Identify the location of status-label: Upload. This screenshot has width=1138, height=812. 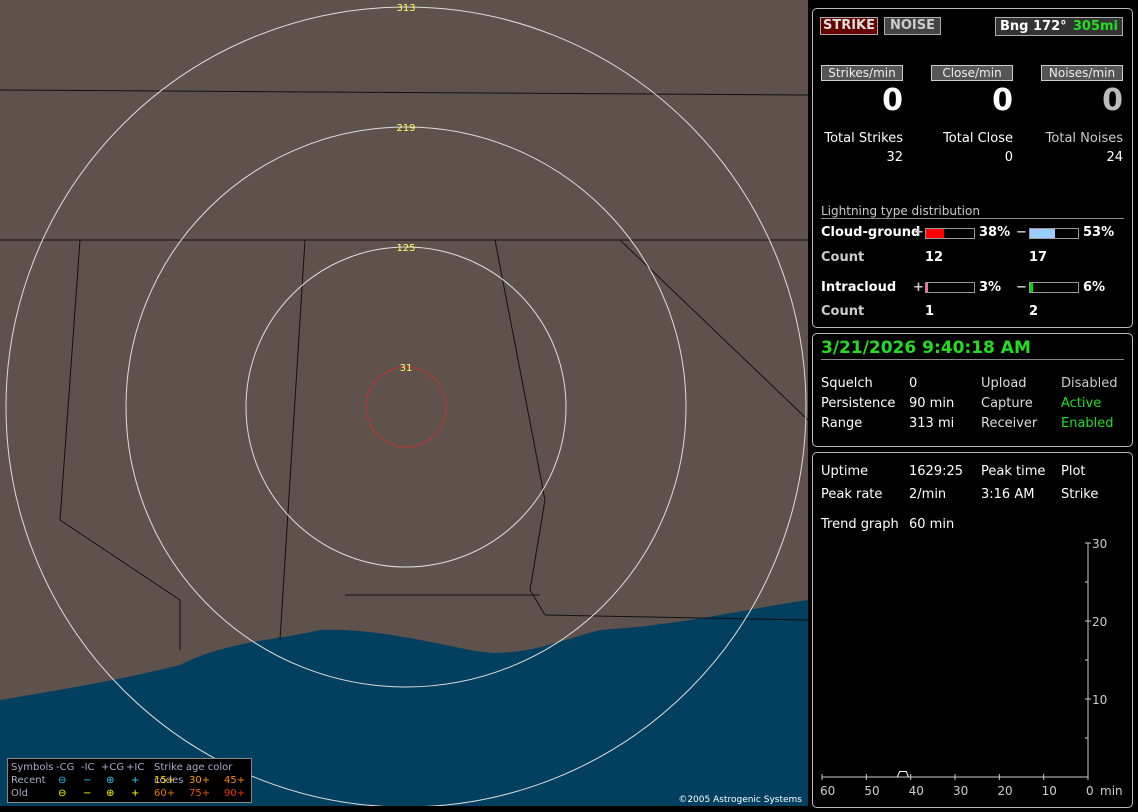
(1004, 383).